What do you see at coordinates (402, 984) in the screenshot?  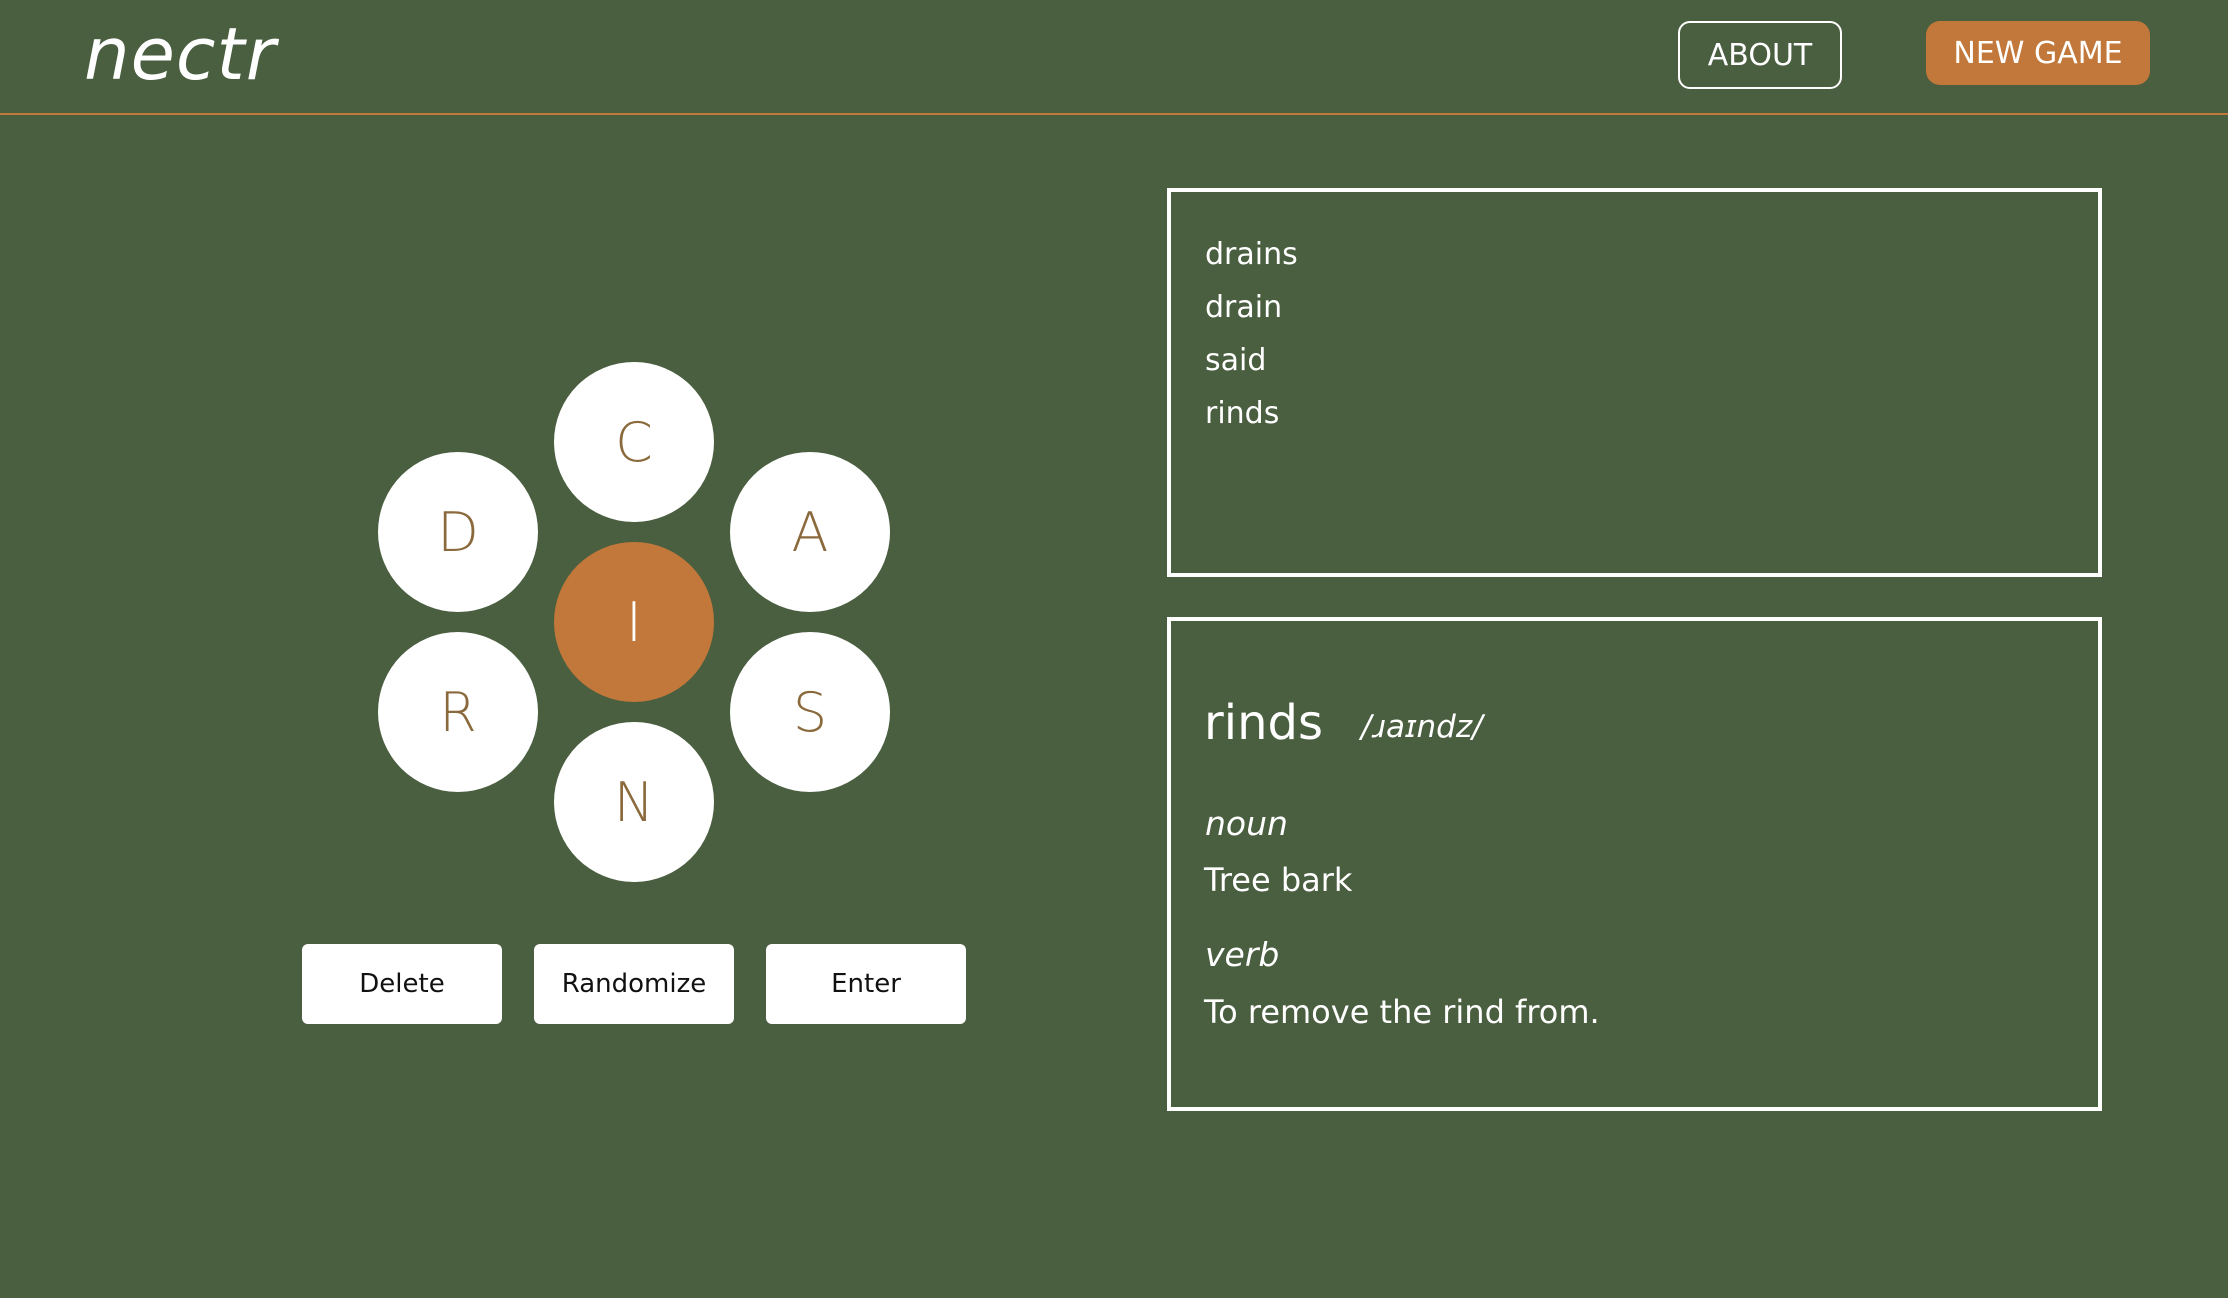 I see `delete-button: Delete` at bounding box center [402, 984].